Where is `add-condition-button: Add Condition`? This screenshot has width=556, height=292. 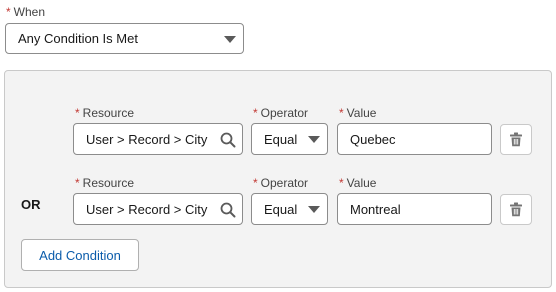 add-condition-button: Add Condition is located at coordinates (80, 255).